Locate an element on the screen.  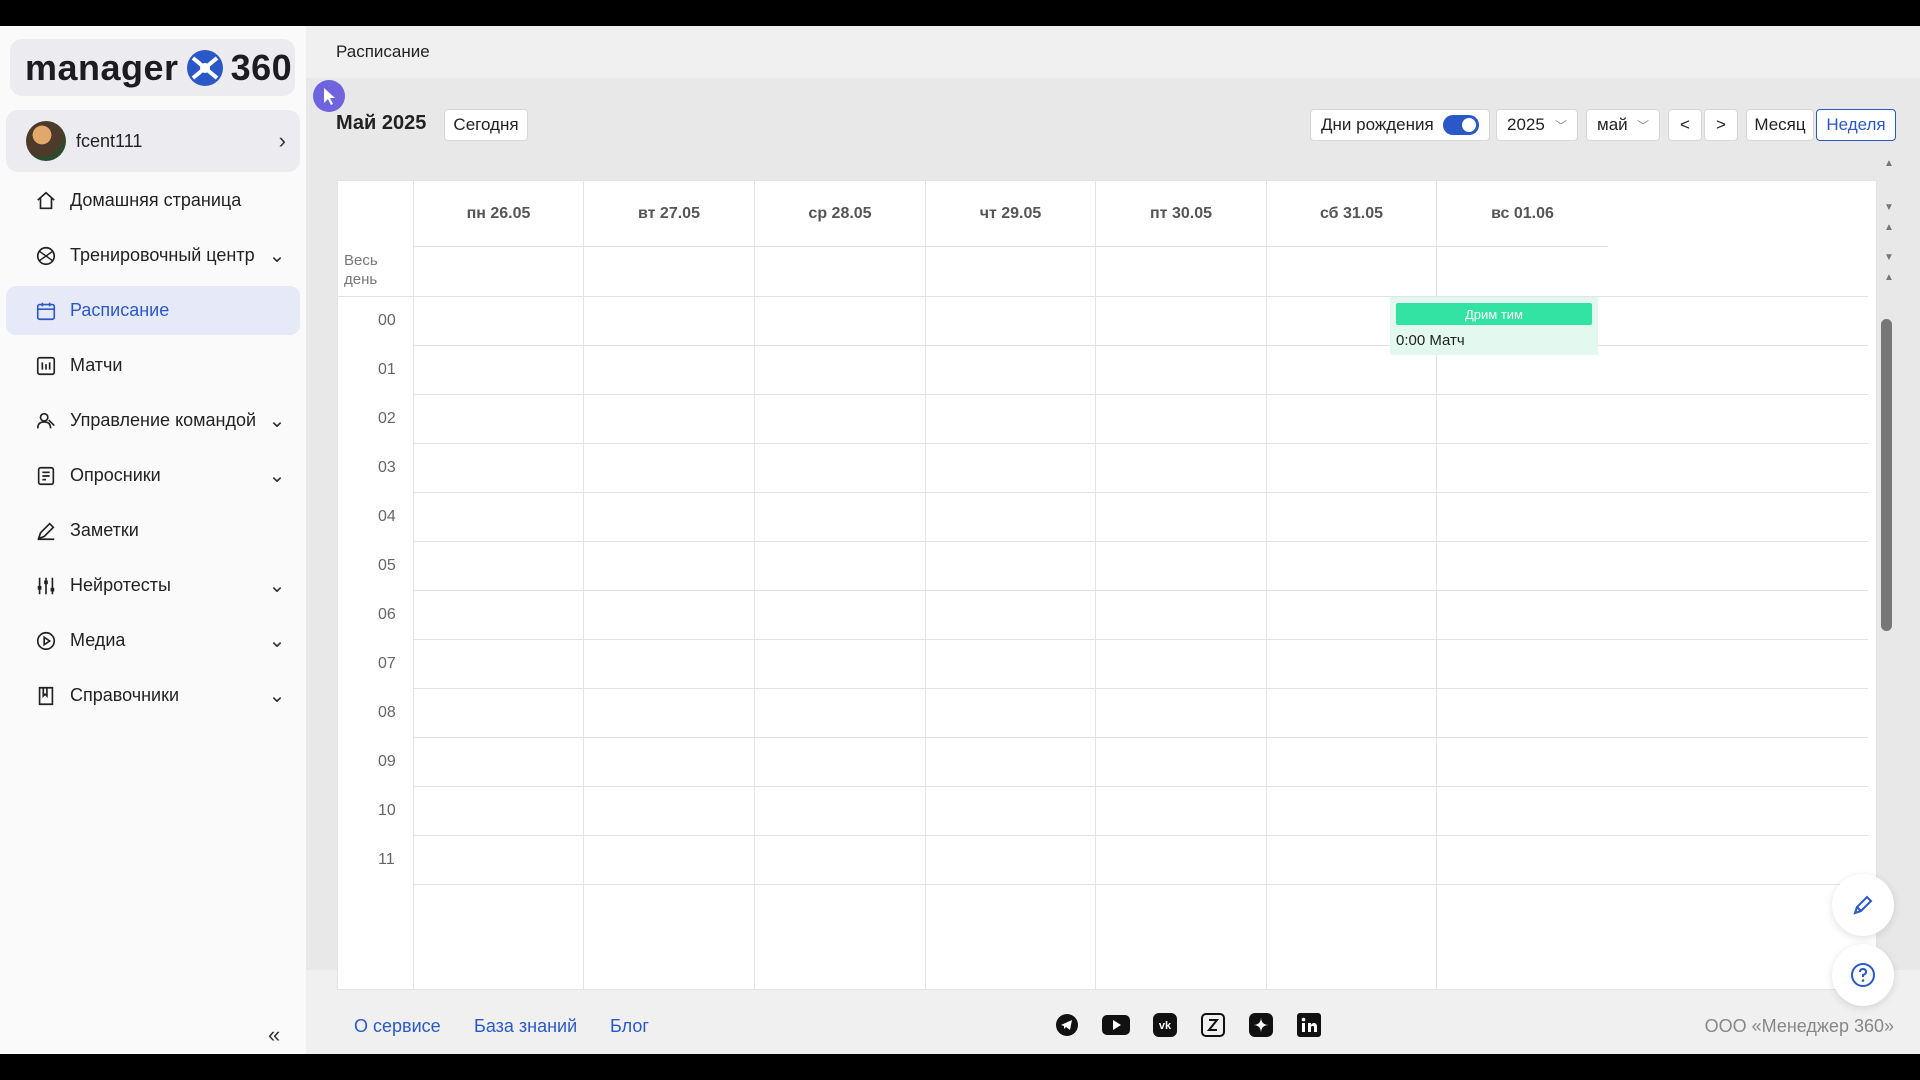
hour-label: 01 is located at coordinates (387, 369).